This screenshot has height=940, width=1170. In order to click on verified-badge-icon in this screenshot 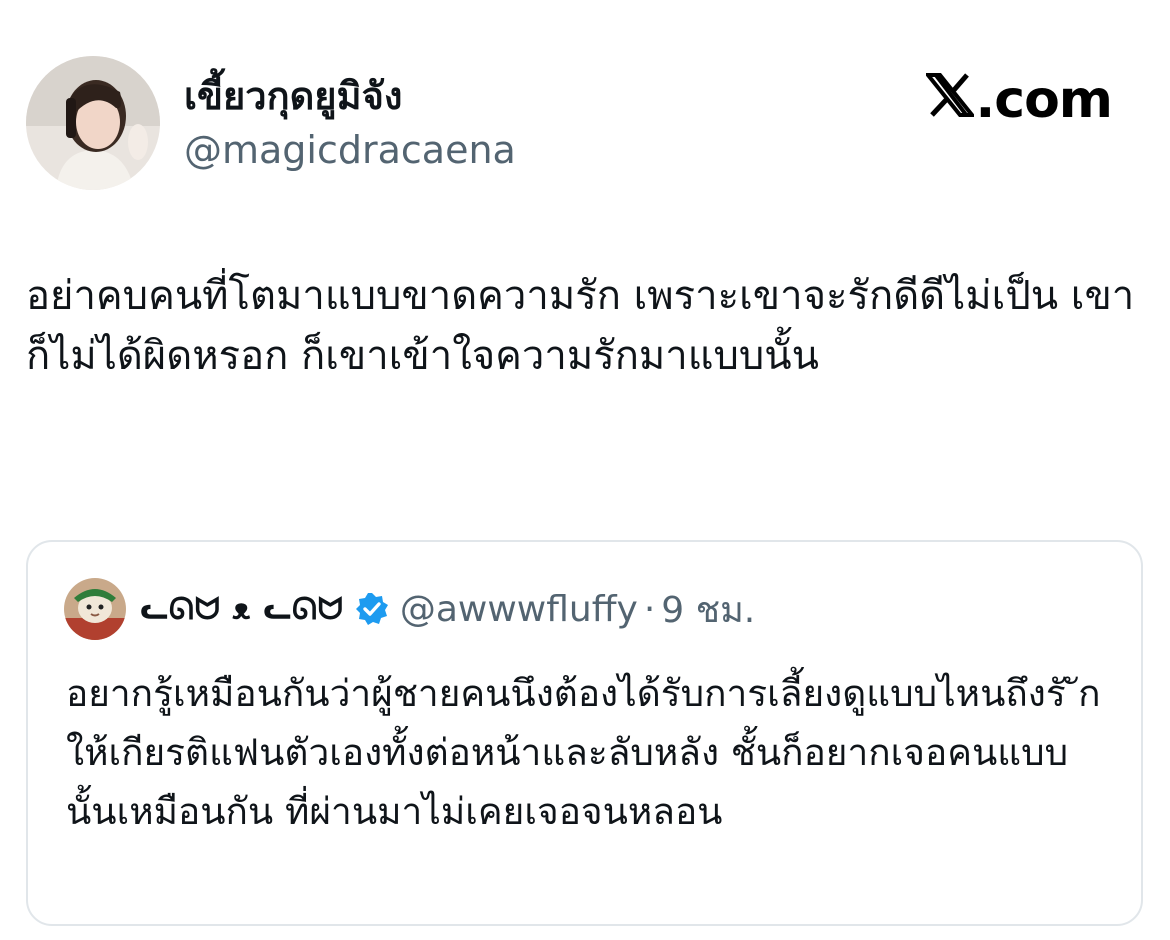, I will do `click(372, 609)`.